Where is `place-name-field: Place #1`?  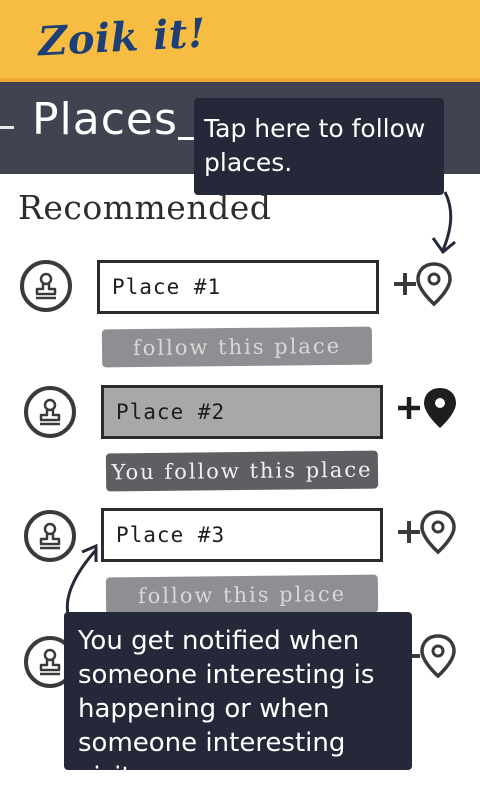 place-name-field: Place #1 is located at coordinates (238, 287).